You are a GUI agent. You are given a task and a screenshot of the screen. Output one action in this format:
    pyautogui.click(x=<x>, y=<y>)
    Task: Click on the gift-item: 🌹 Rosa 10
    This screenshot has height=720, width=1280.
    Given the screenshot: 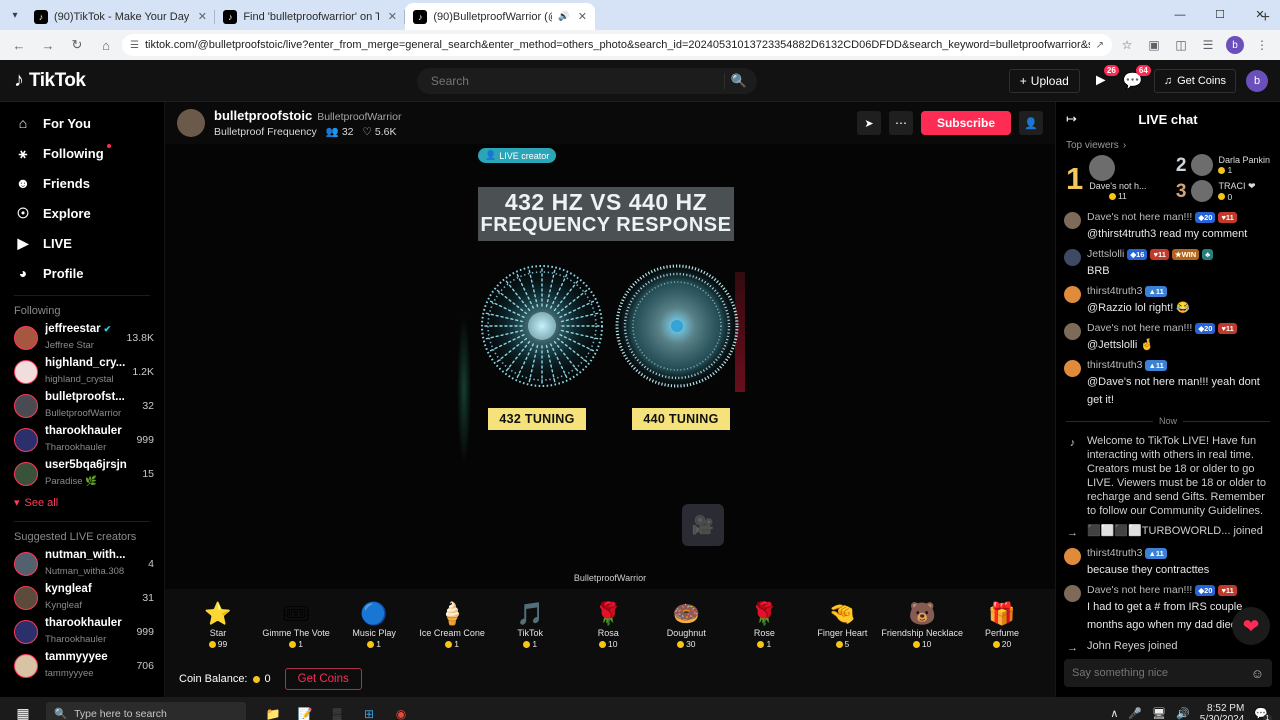 What is the action you would take?
    pyautogui.click(x=608, y=625)
    